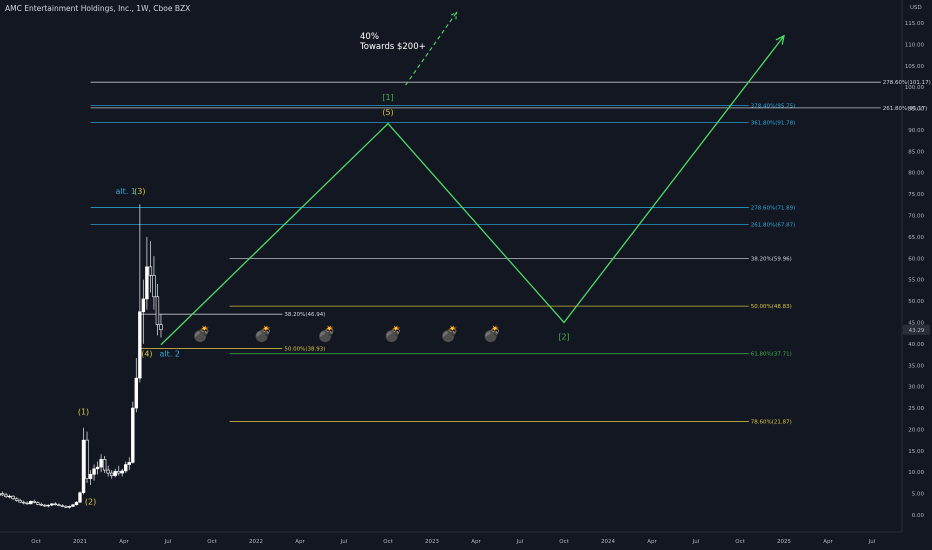  I want to click on fib-label: 361.80%(91.78), so click(773, 123).